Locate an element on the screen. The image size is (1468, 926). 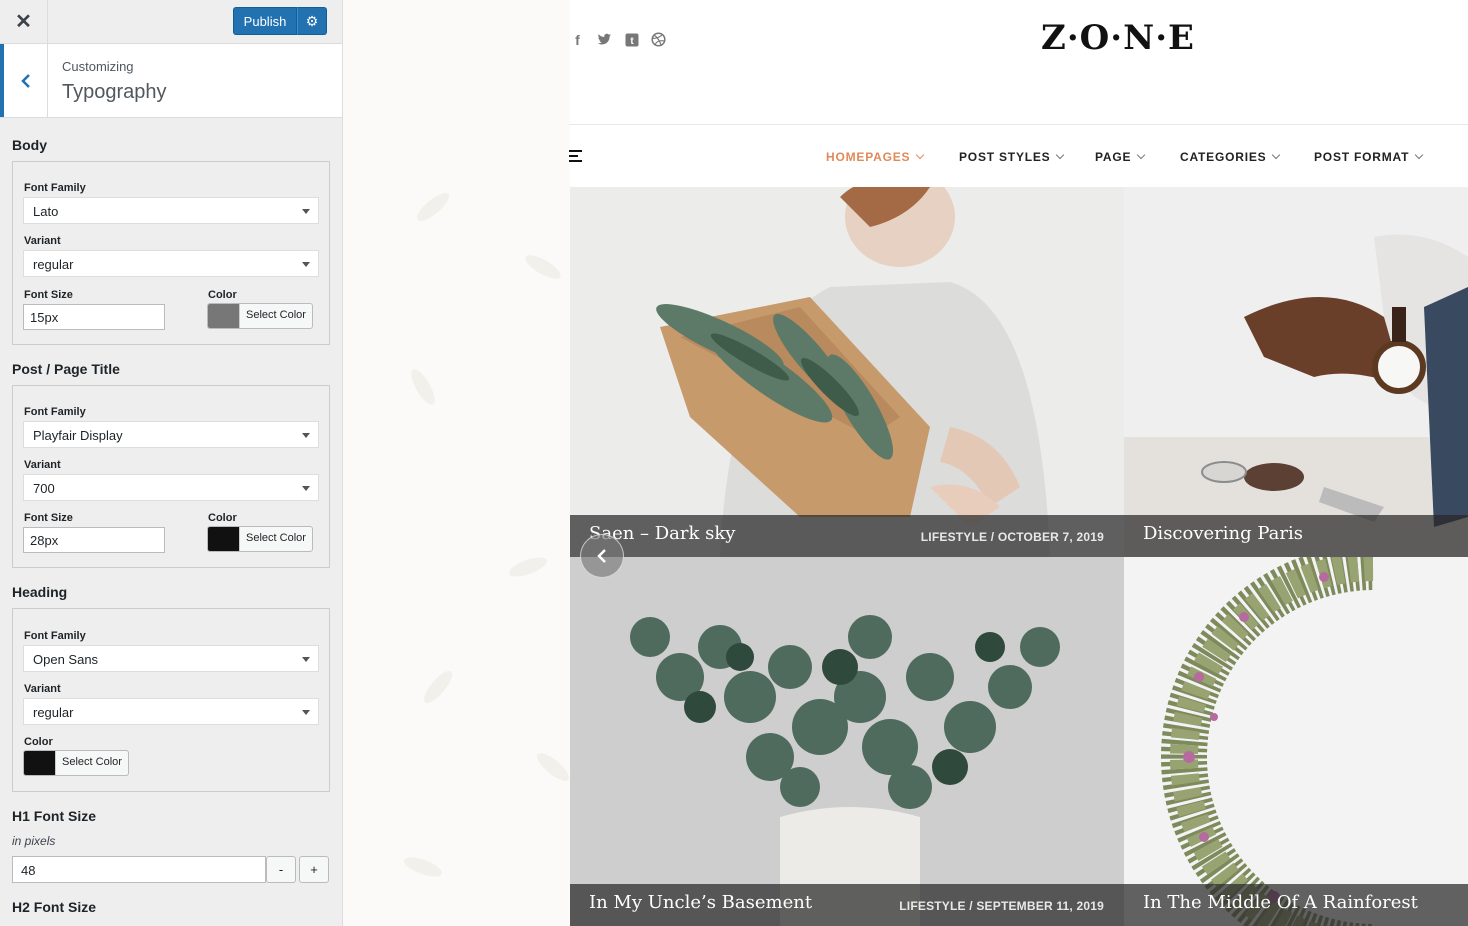
post-image-handshake is located at coordinates (1296, 372).